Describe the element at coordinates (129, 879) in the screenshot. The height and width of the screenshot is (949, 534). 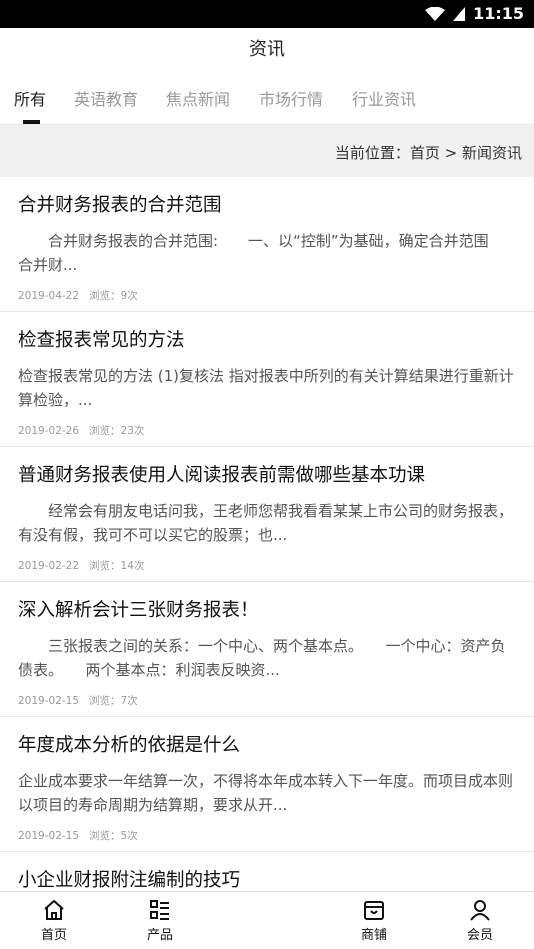
I see `article-title: 小企业财报附注编制的技巧` at that location.